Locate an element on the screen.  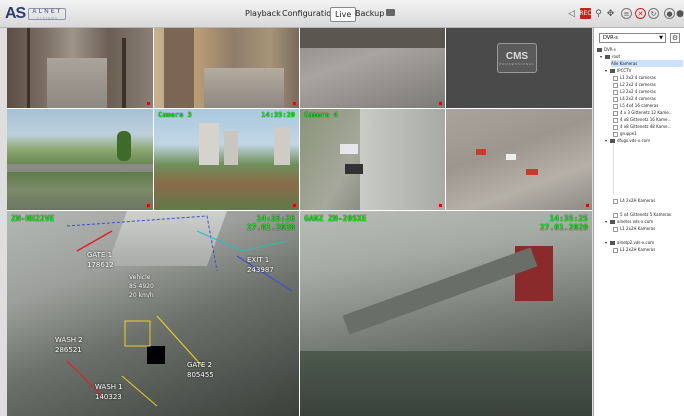
tree-node: Alle Kameras is located at coordinates (647, 63).